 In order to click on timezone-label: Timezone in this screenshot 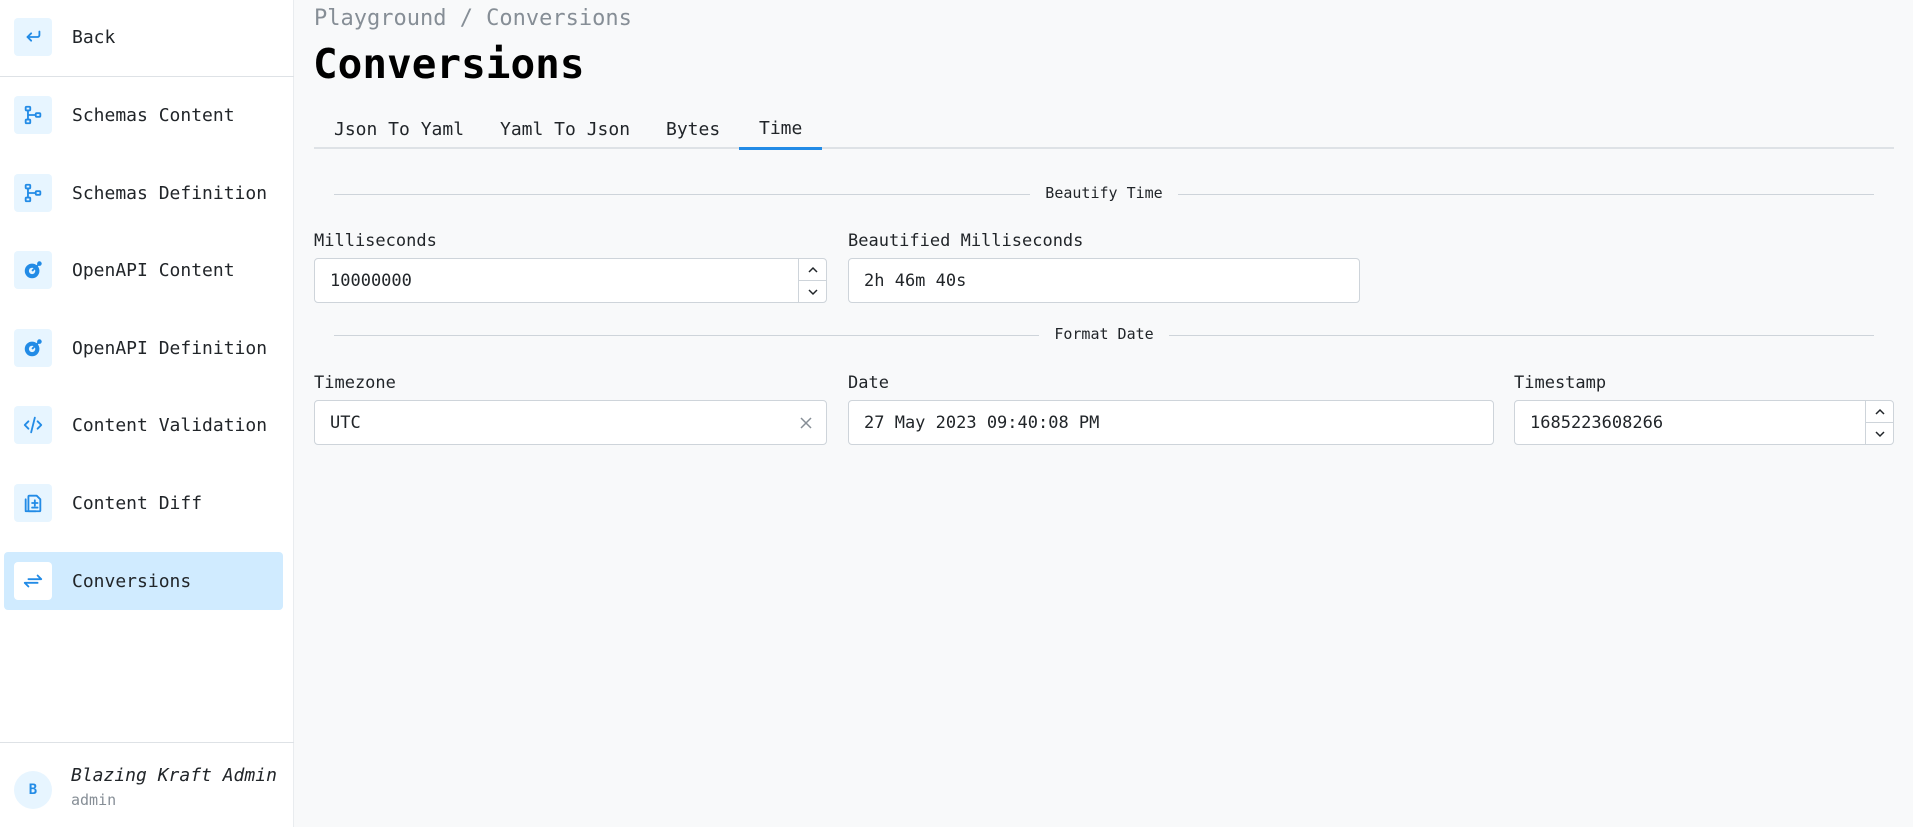, I will do `click(355, 383)`.